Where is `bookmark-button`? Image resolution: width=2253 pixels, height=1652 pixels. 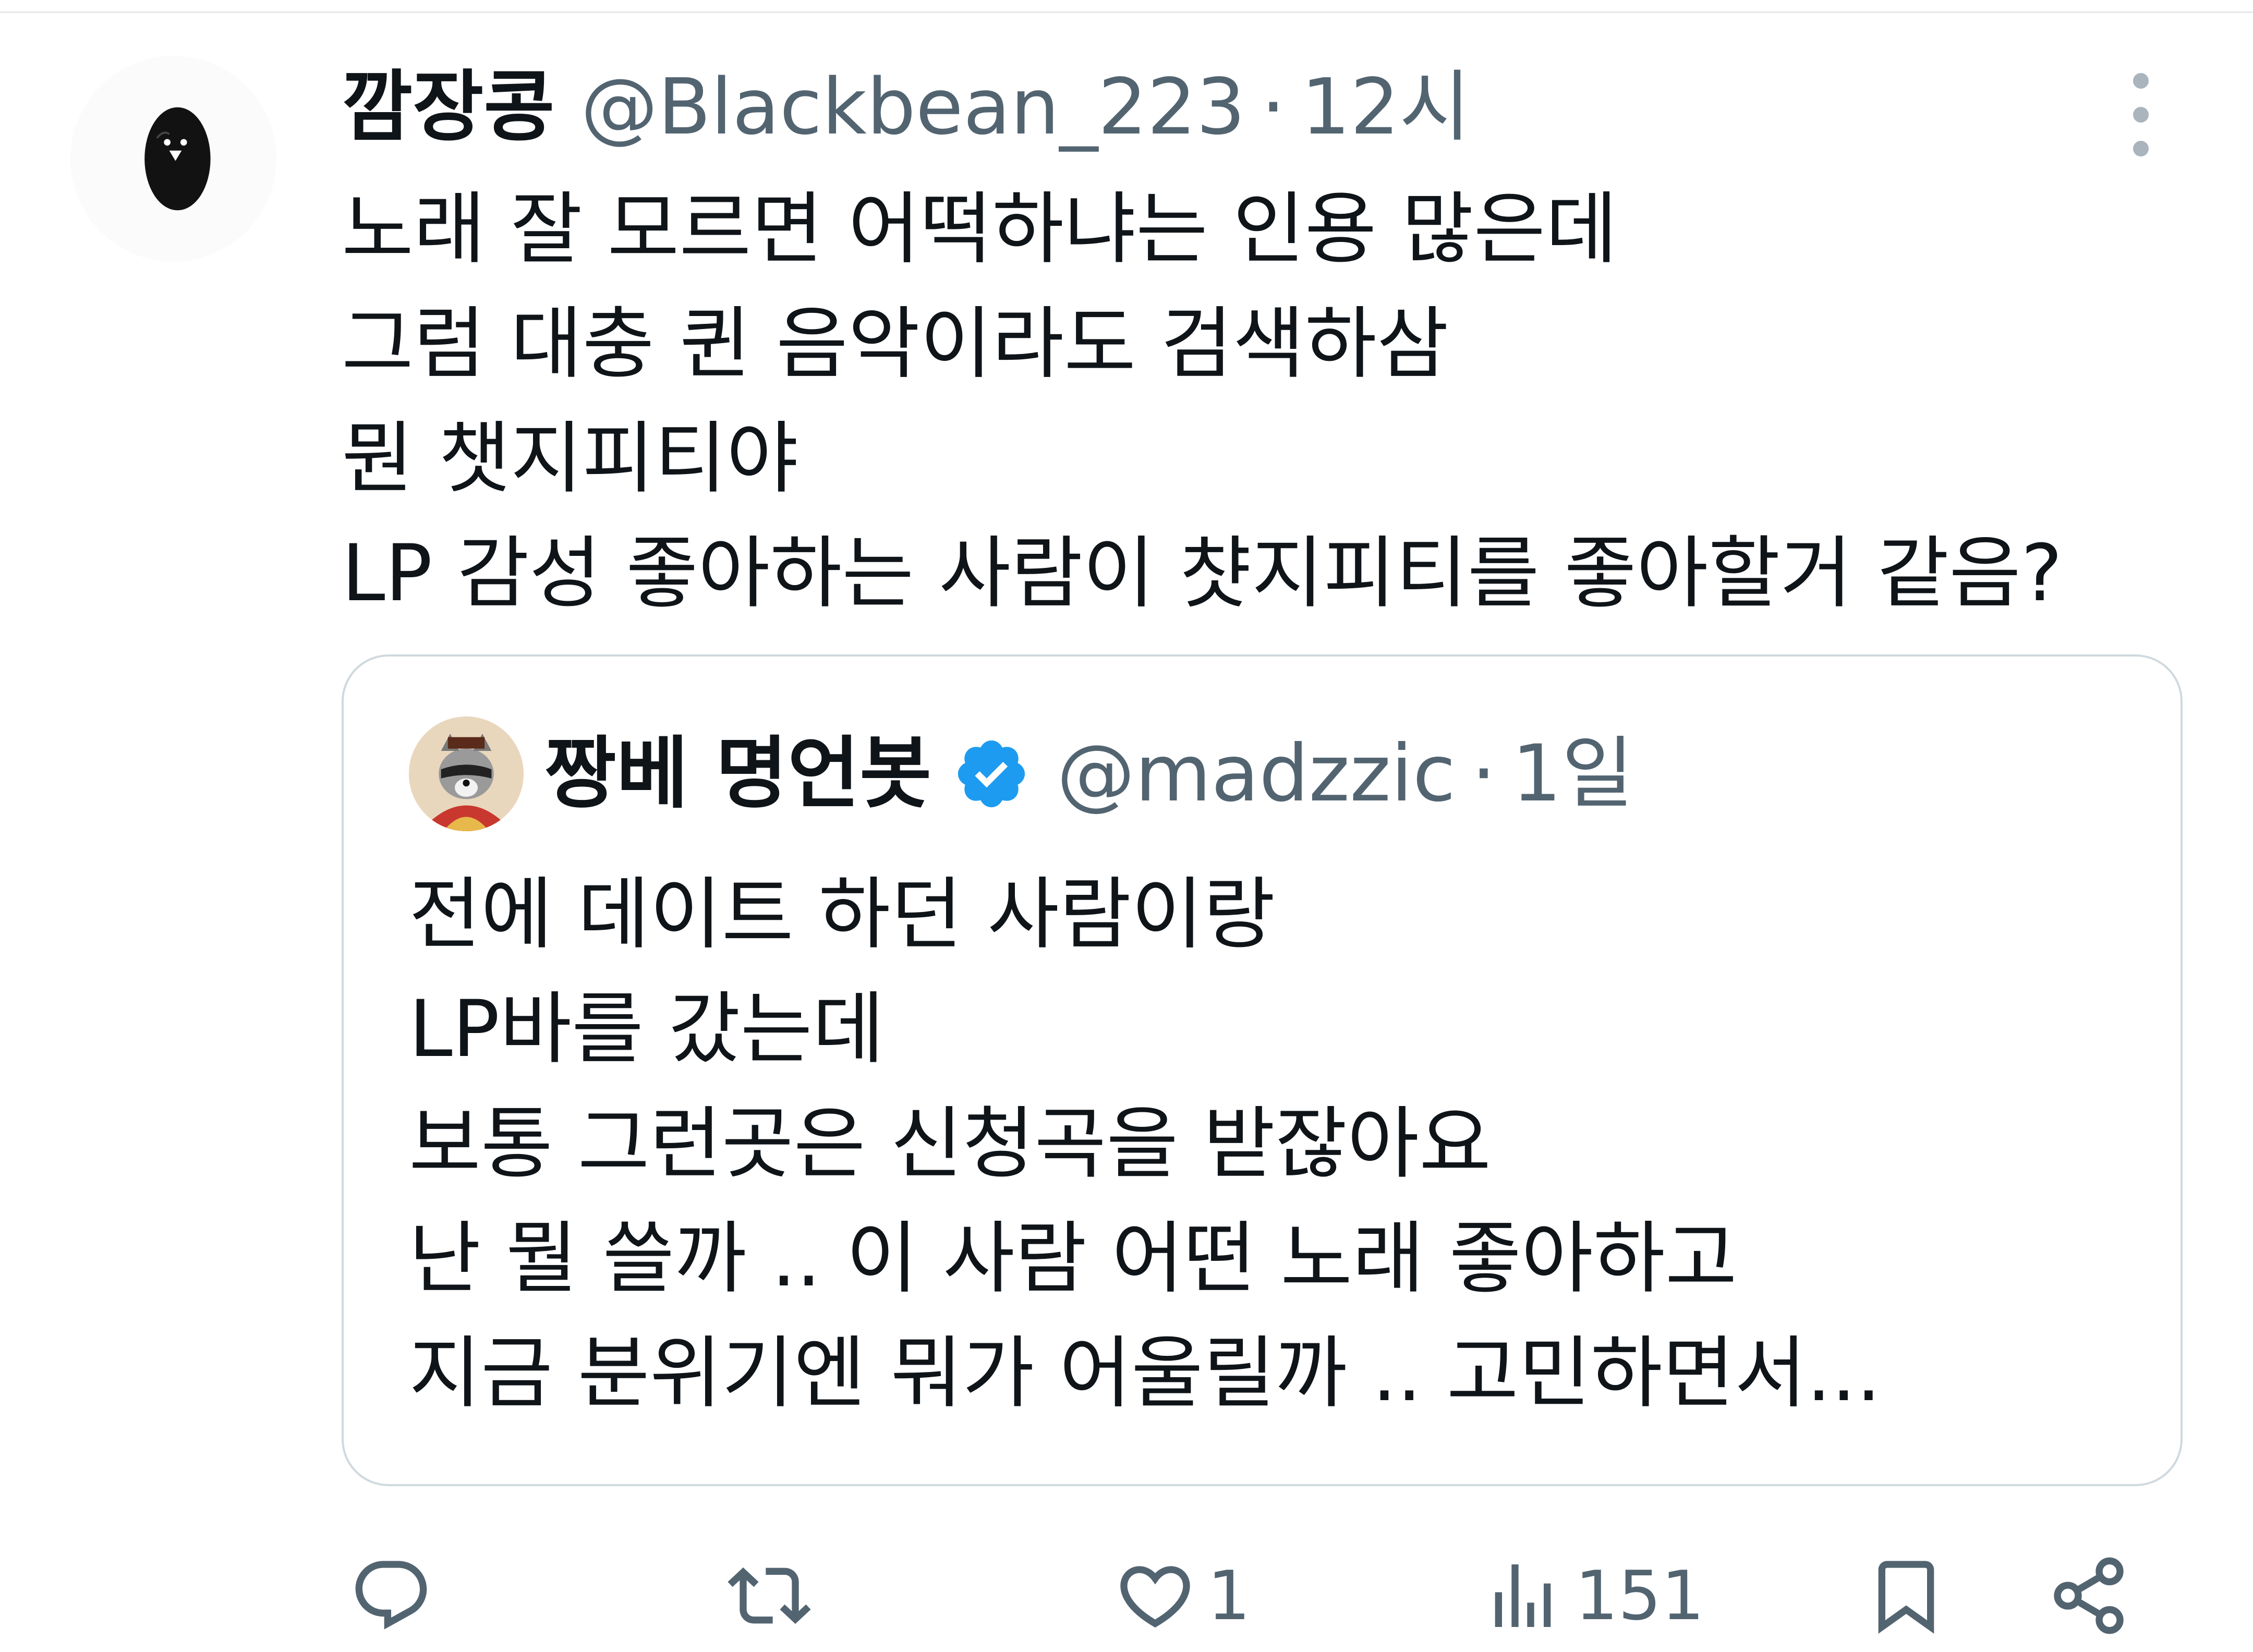 bookmark-button is located at coordinates (1906, 1596).